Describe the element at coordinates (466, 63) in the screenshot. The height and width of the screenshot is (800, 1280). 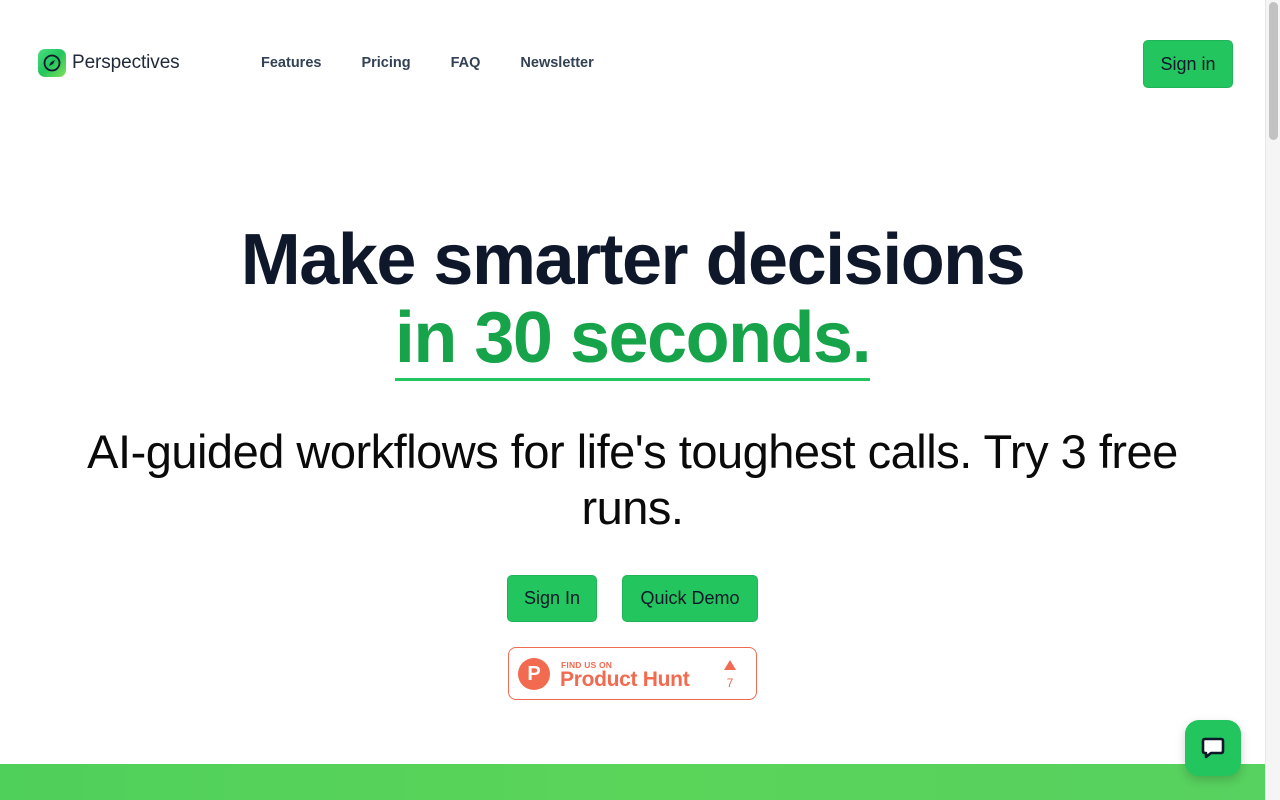
I see `nav-item-faq: FAQ` at that location.